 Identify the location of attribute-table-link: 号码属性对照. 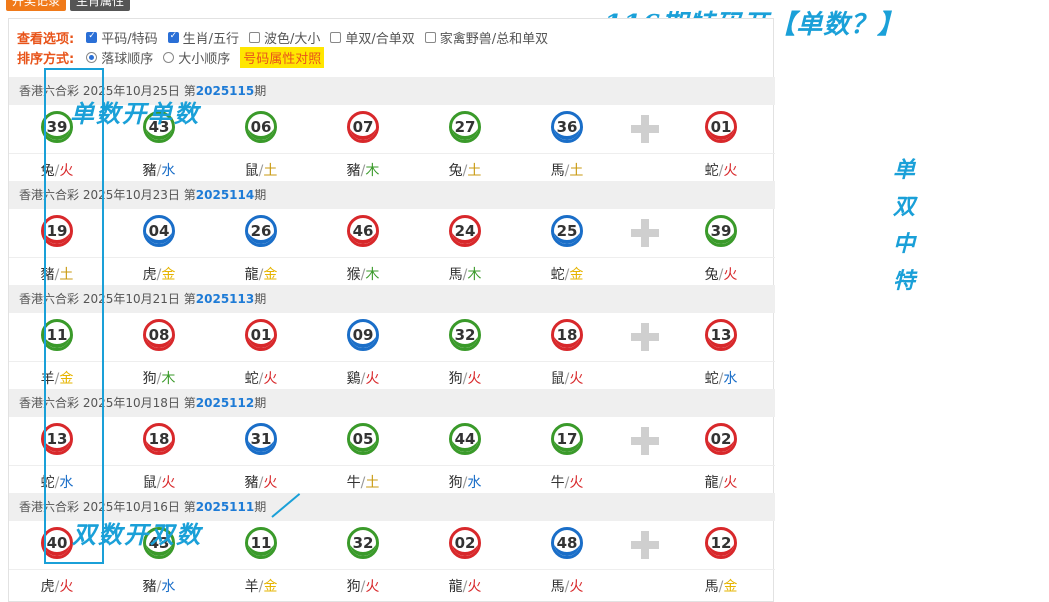
(282, 57).